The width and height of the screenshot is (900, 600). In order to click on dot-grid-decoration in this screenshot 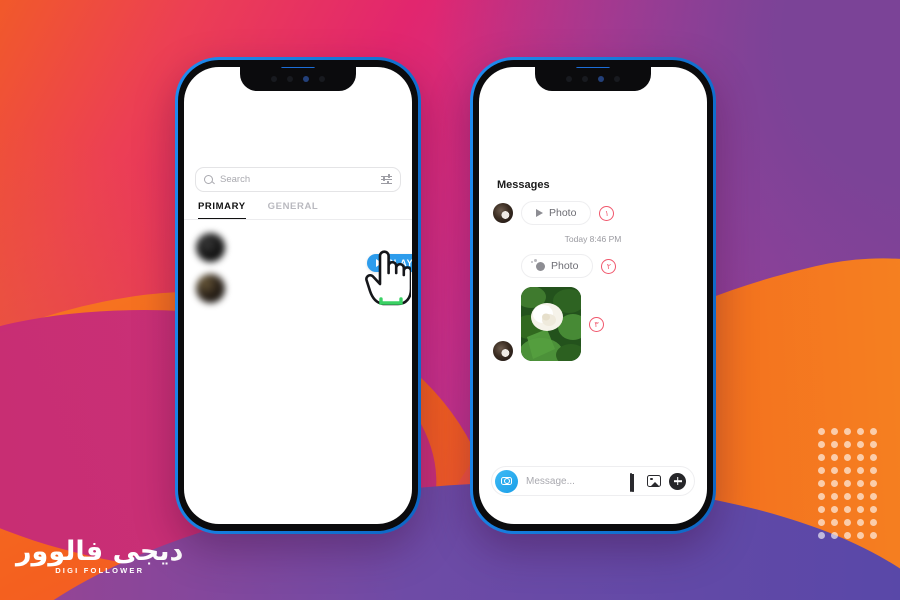, I will do `click(850, 486)`.